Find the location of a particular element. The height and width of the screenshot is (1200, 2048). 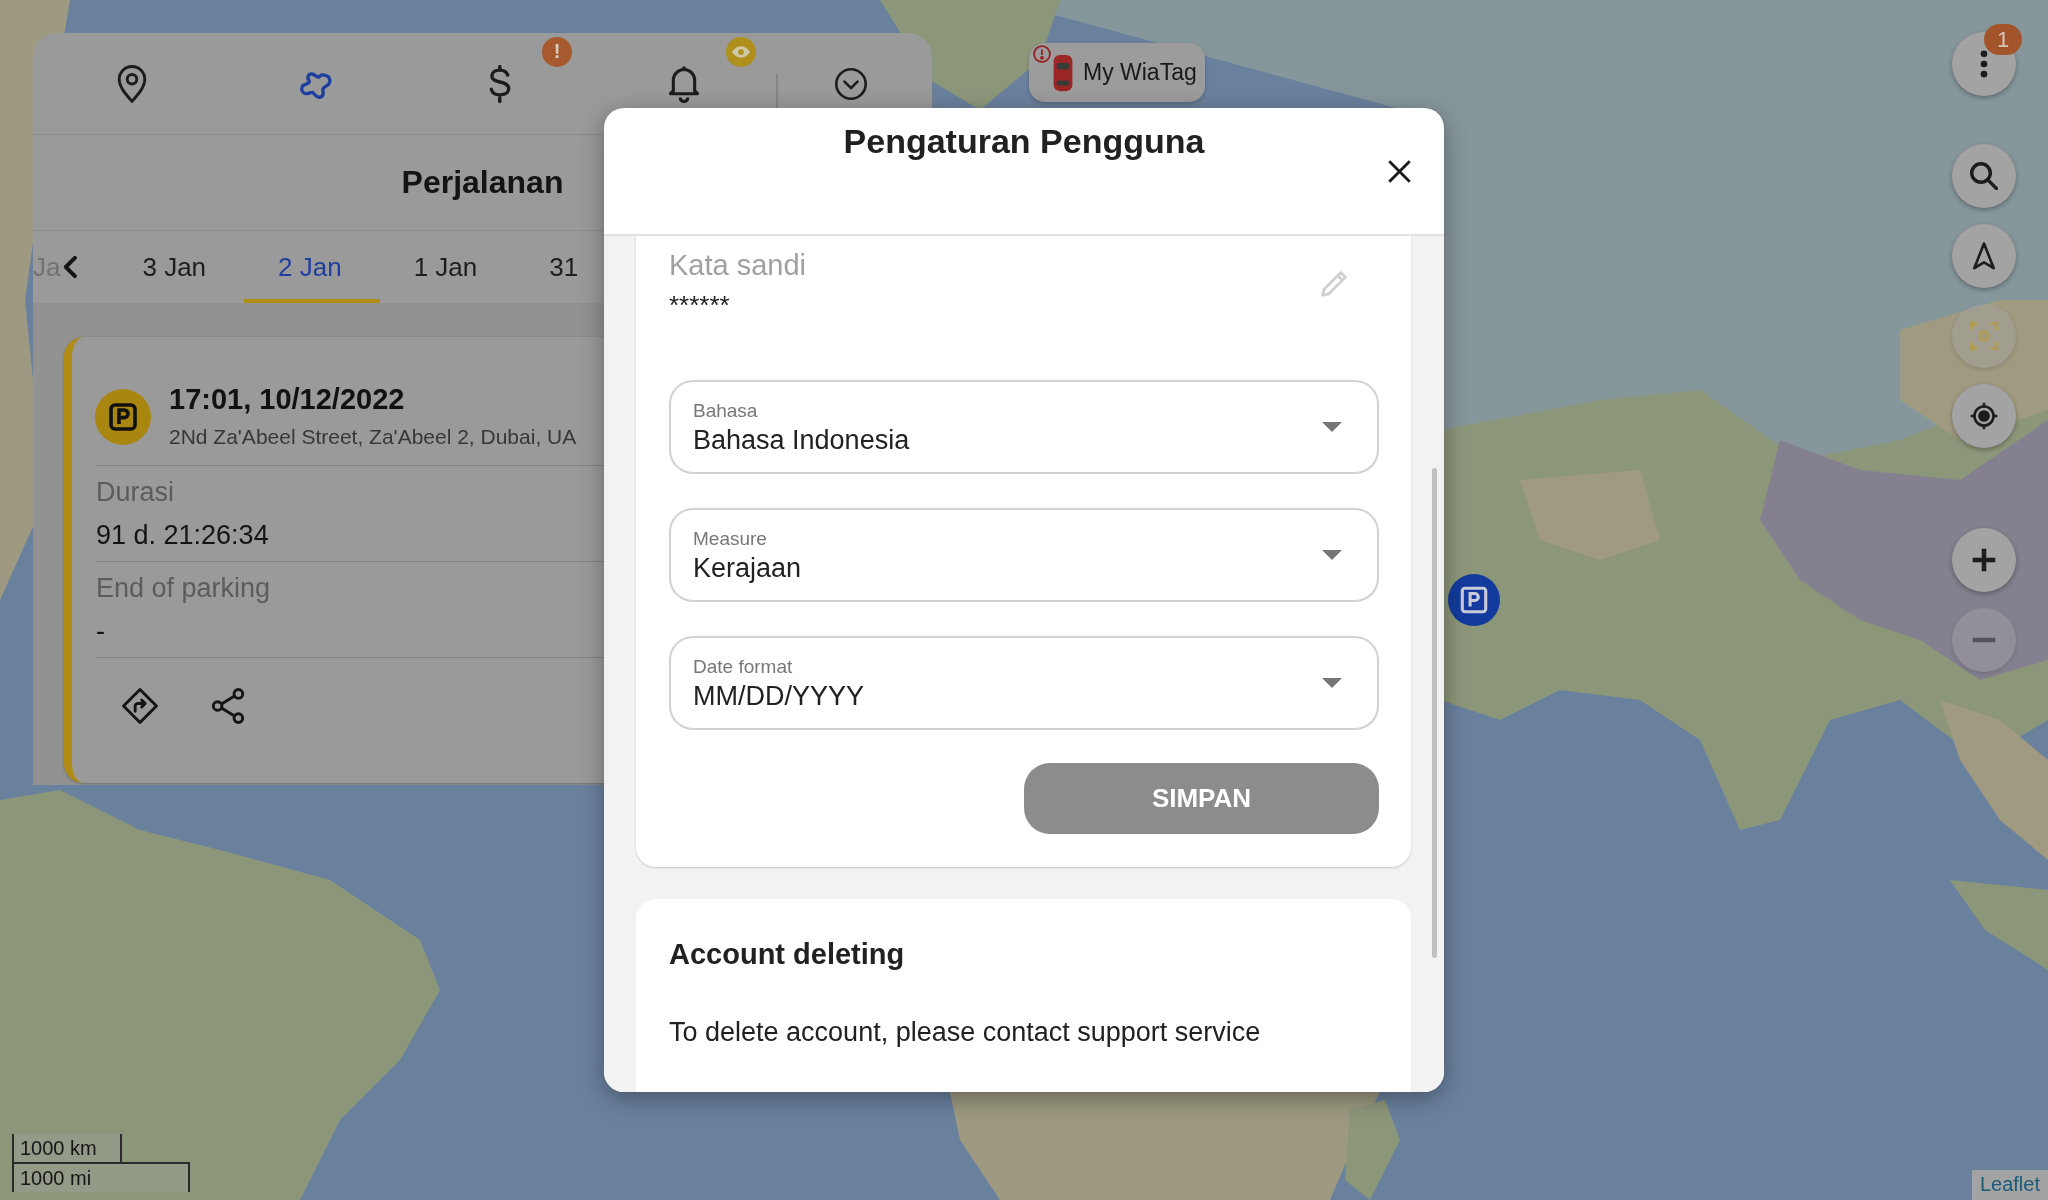

share-icon is located at coordinates (228, 706).